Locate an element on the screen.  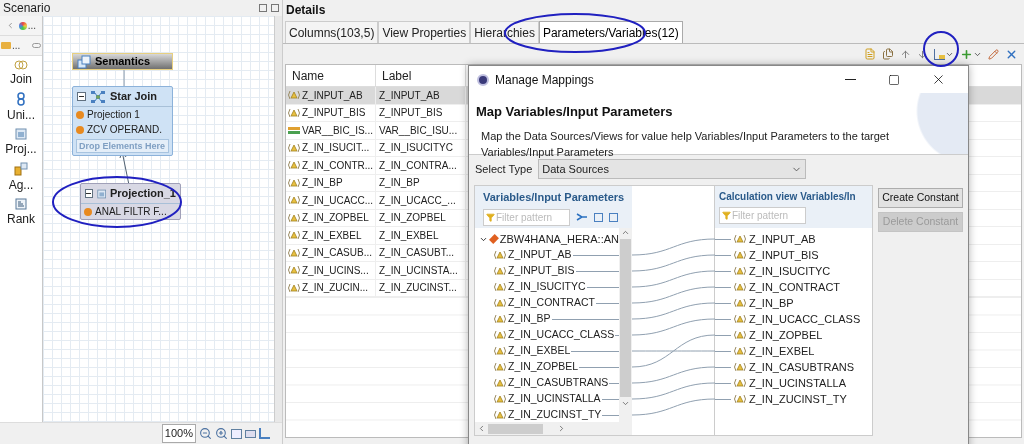
expand-all-icon is located at coordinates (598, 217).